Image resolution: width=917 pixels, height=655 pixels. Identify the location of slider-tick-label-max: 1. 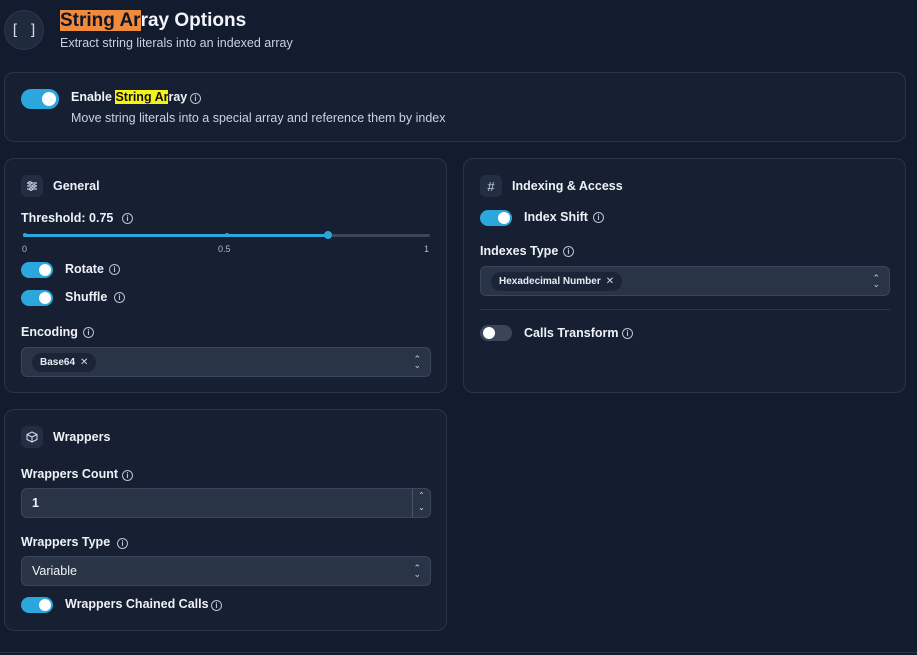
(427, 249).